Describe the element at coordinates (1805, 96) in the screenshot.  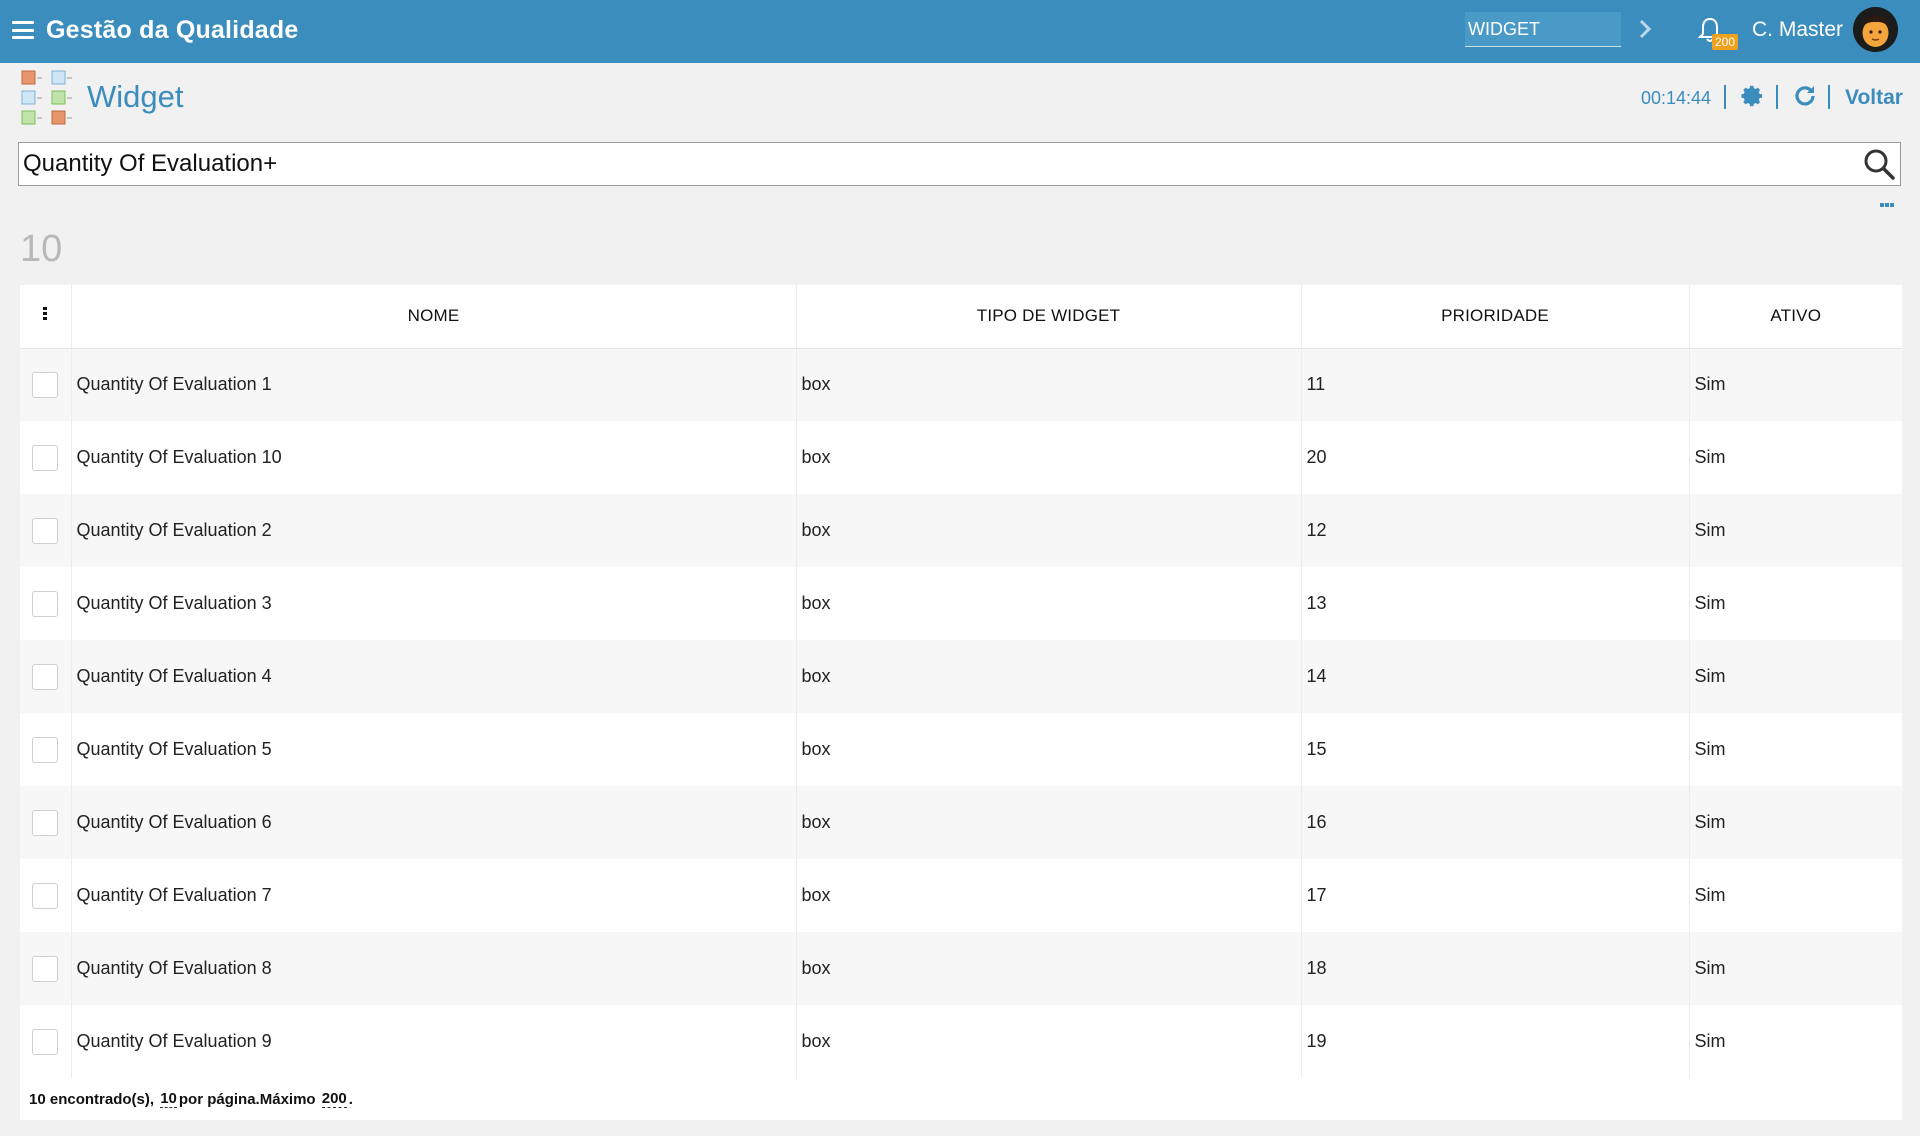
I see `refresh-icon` at that location.